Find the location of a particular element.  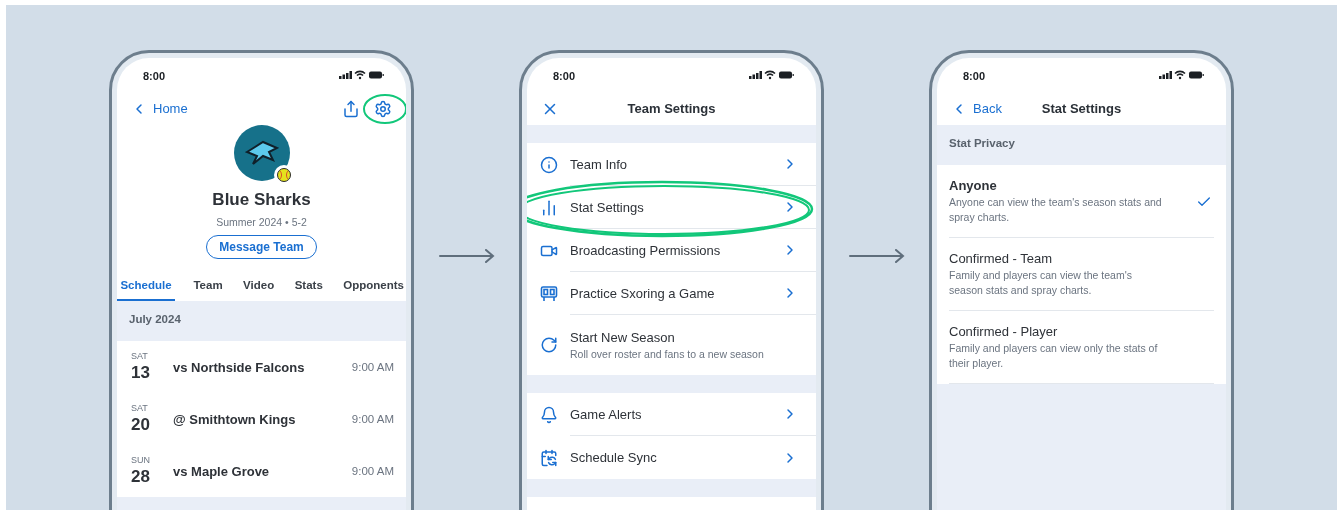

settings-item-label: Stat Settings is located at coordinates (607, 207).